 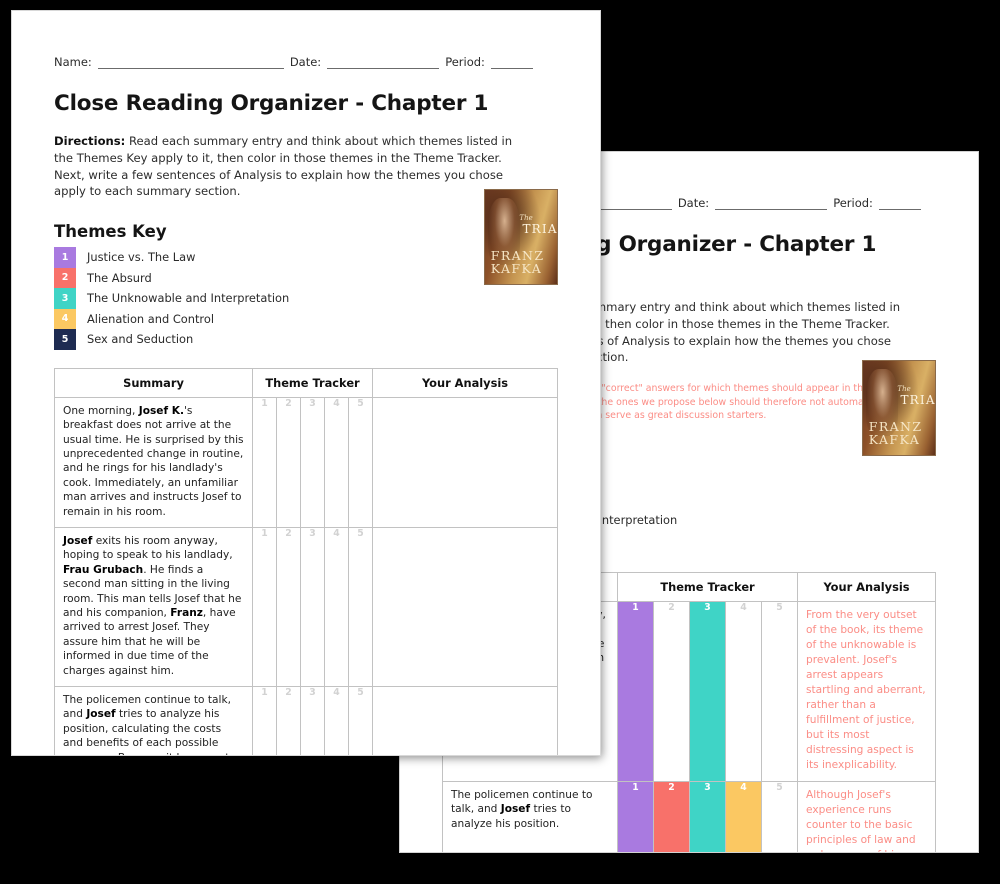 I want to click on main-theme-row-1: 1 Justice vs. The Law, so click(x=306, y=257).